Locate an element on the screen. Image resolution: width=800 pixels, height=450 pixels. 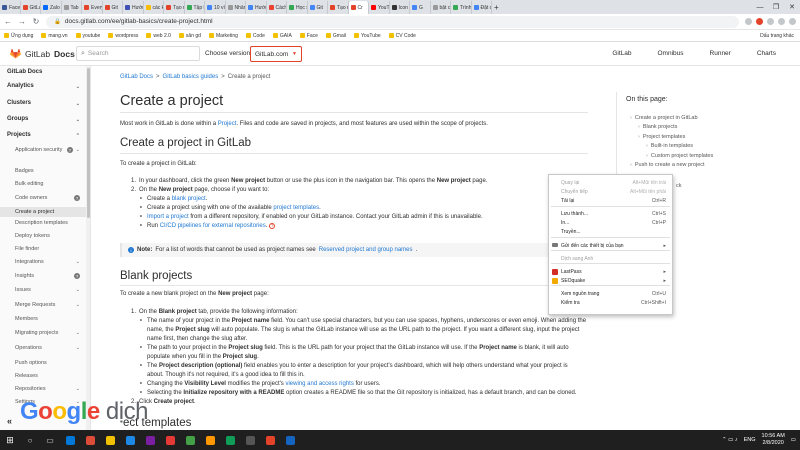
bookmark-item: GAIA is located at coordinates (282, 36).